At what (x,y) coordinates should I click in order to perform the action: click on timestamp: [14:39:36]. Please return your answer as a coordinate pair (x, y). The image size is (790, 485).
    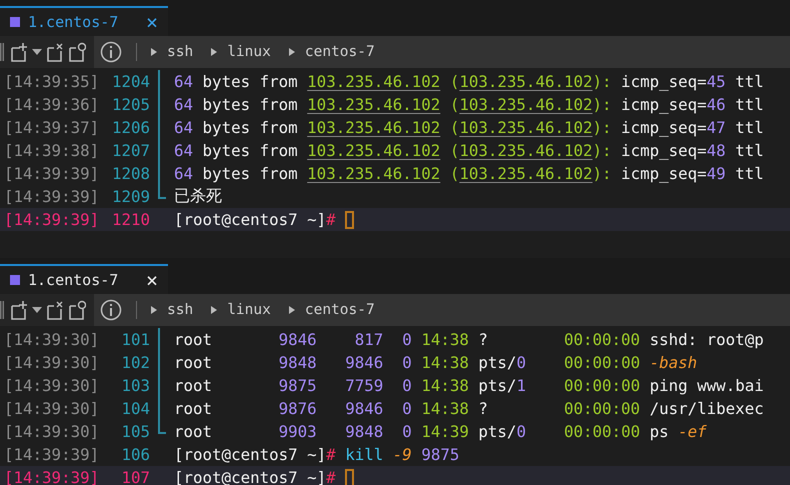
    Looking at the image, I should click on (51, 104).